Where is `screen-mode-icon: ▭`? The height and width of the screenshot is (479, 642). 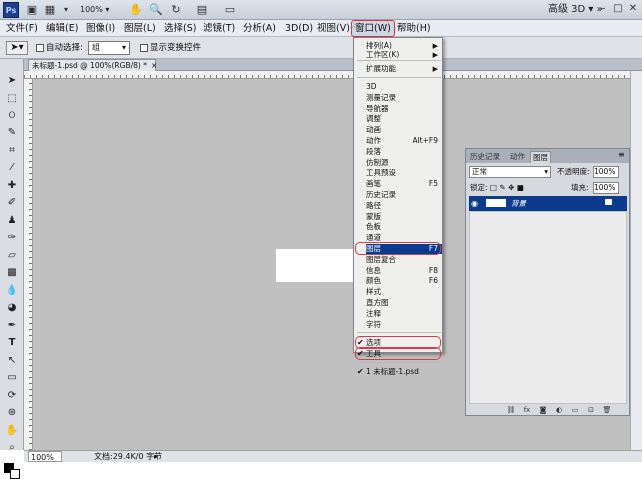
screen-mode-icon: ▭ is located at coordinates (230, 10).